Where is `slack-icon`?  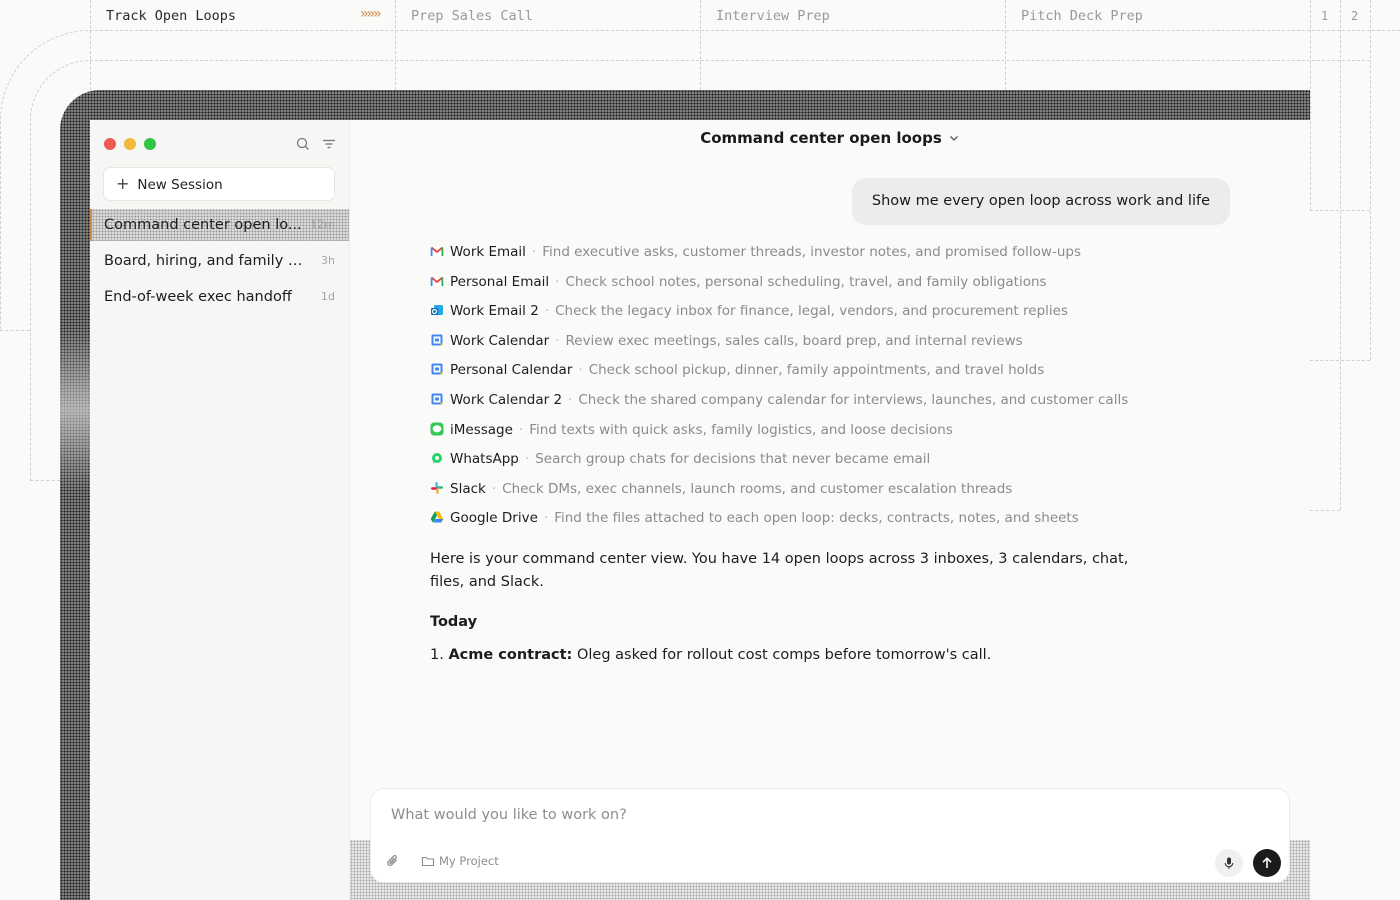 slack-icon is located at coordinates (437, 486).